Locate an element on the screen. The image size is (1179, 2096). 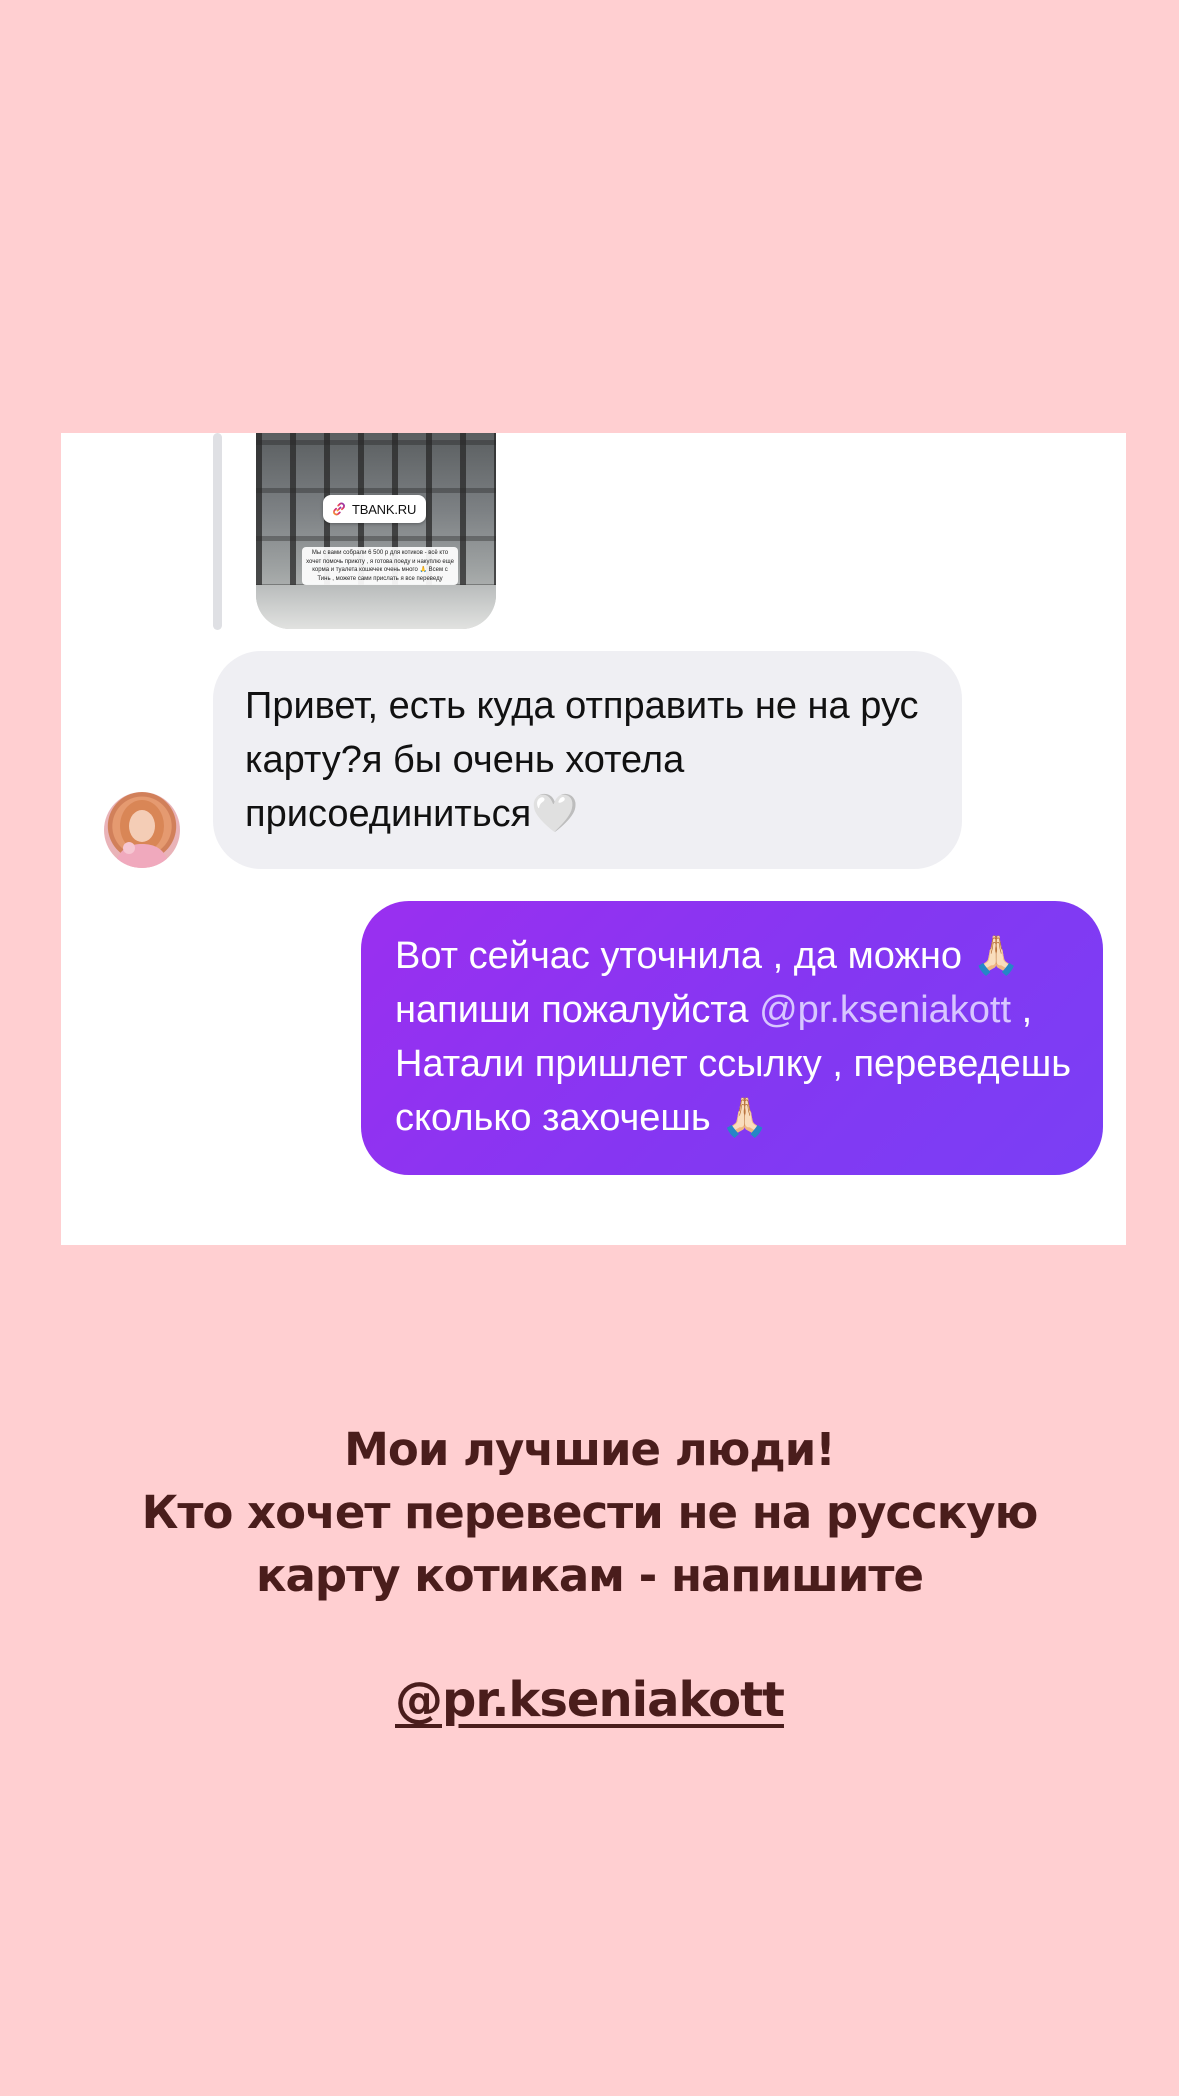
sender-avatar is located at coordinates (142, 830).